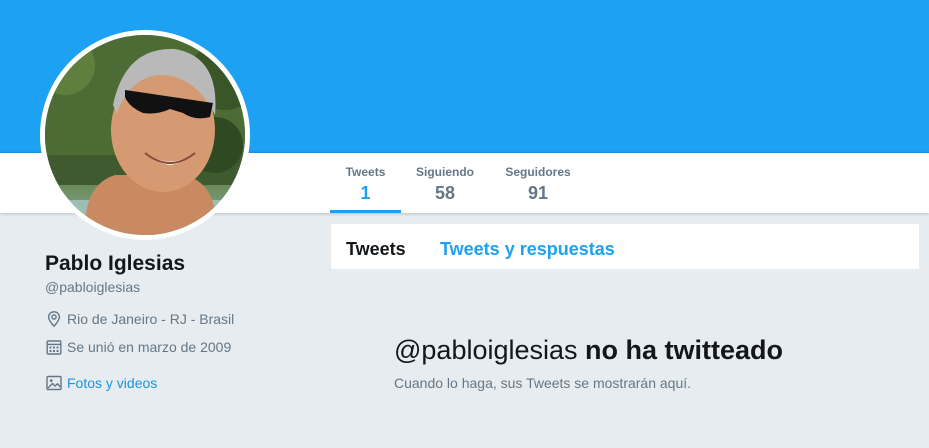 The height and width of the screenshot is (448, 929). I want to click on stat-tweets-label: Tweets, so click(365, 172).